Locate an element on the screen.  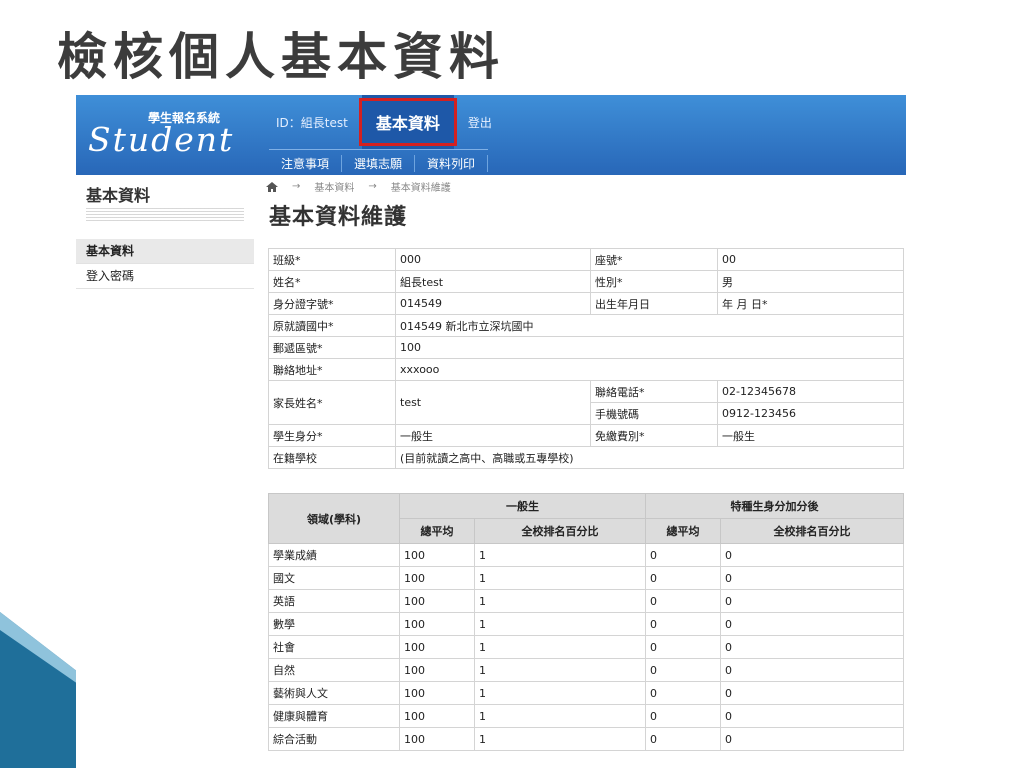
table-row: 數學 100 1 0 0 is located at coordinates (586, 624).